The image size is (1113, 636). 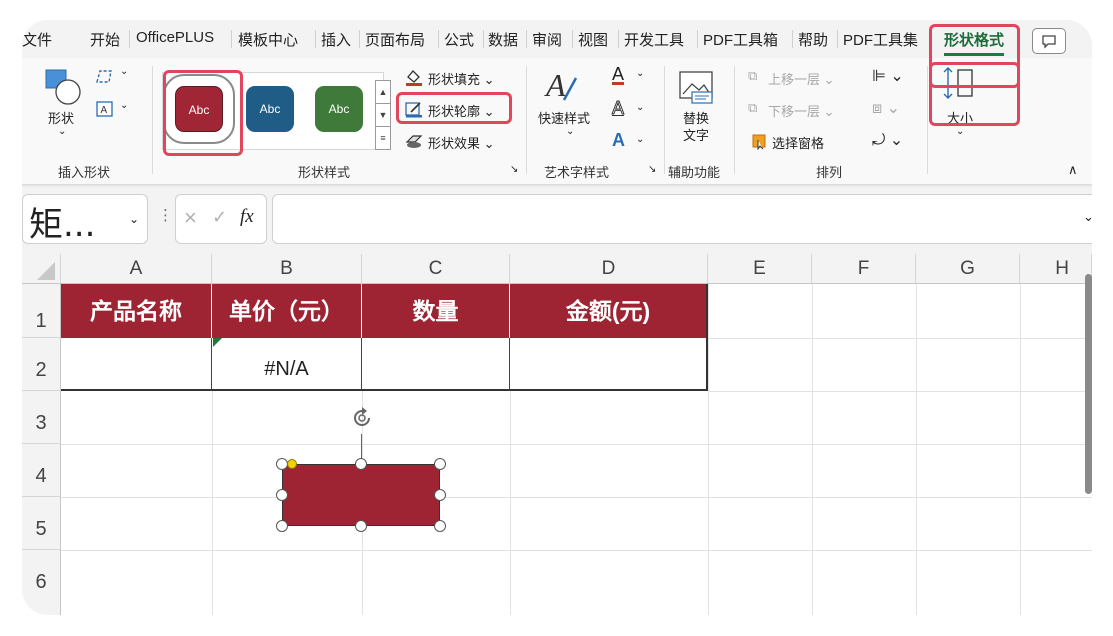 What do you see at coordinates (440, 526) in the screenshot?
I see `resize-handle-bottom-right` at bounding box center [440, 526].